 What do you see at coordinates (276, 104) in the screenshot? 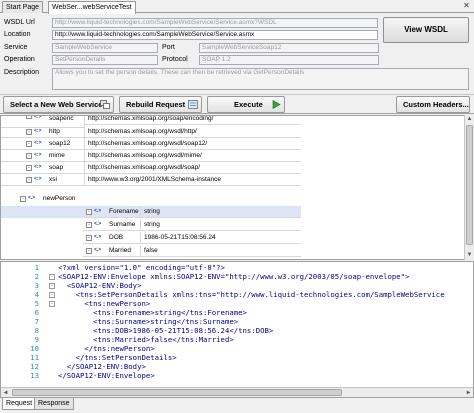
I see `play-icon` at bounding box center [276, 104].